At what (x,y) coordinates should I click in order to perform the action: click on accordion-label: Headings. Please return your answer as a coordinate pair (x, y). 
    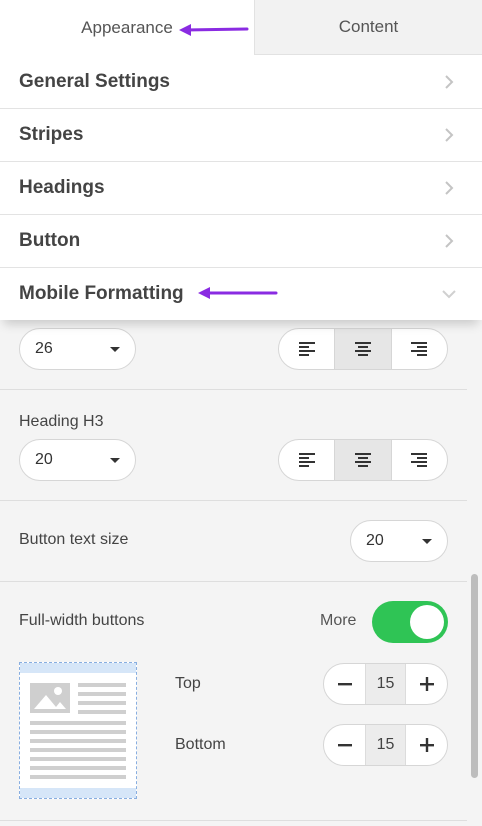
    Looking at the image, I should click on (62, 187).